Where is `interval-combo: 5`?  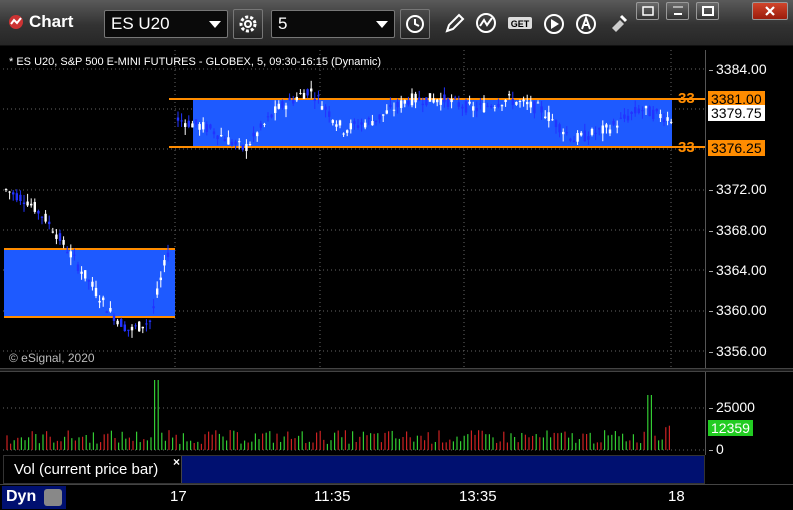 interval-combo: 5 is located at coordinates (333, 24).